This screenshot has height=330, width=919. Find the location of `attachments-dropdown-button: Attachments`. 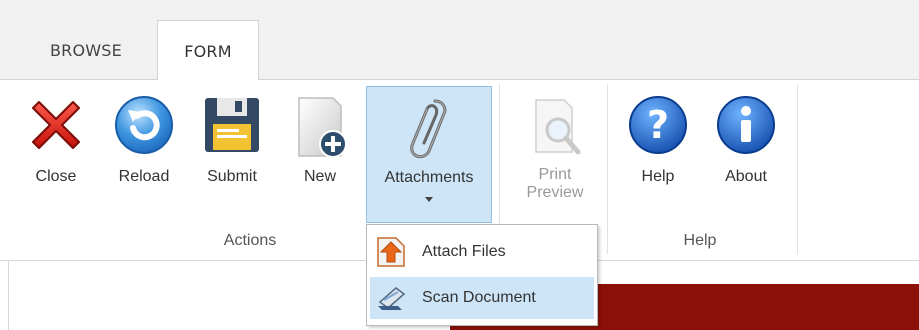

attachments-dropdown-button: Attachments is located at coordinates (429, 154).